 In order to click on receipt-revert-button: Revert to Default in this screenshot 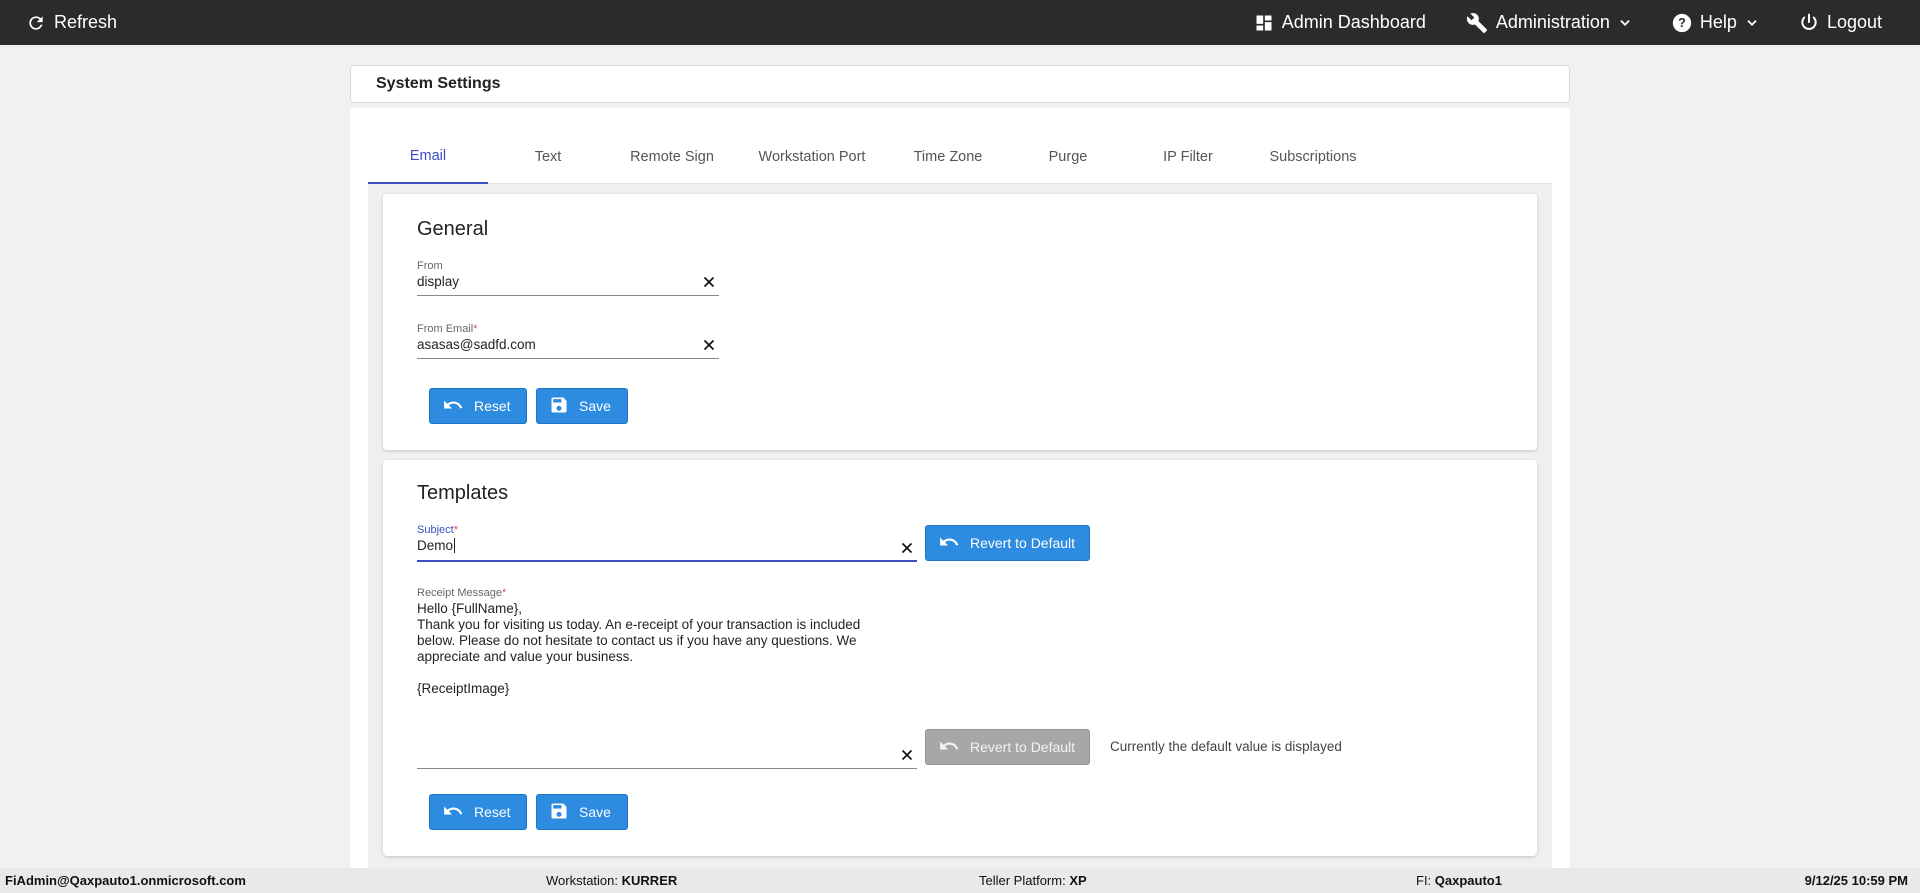, I will do `click(1007, 747)`.